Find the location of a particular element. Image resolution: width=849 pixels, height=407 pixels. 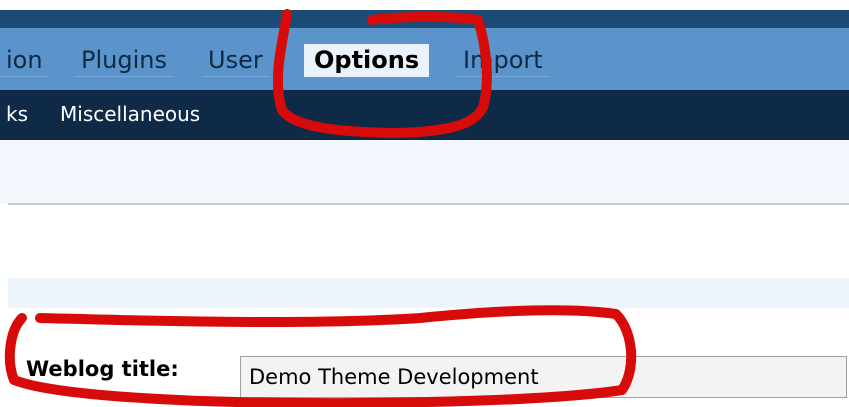

weblog-title-input is located at coordinates (543, 377).